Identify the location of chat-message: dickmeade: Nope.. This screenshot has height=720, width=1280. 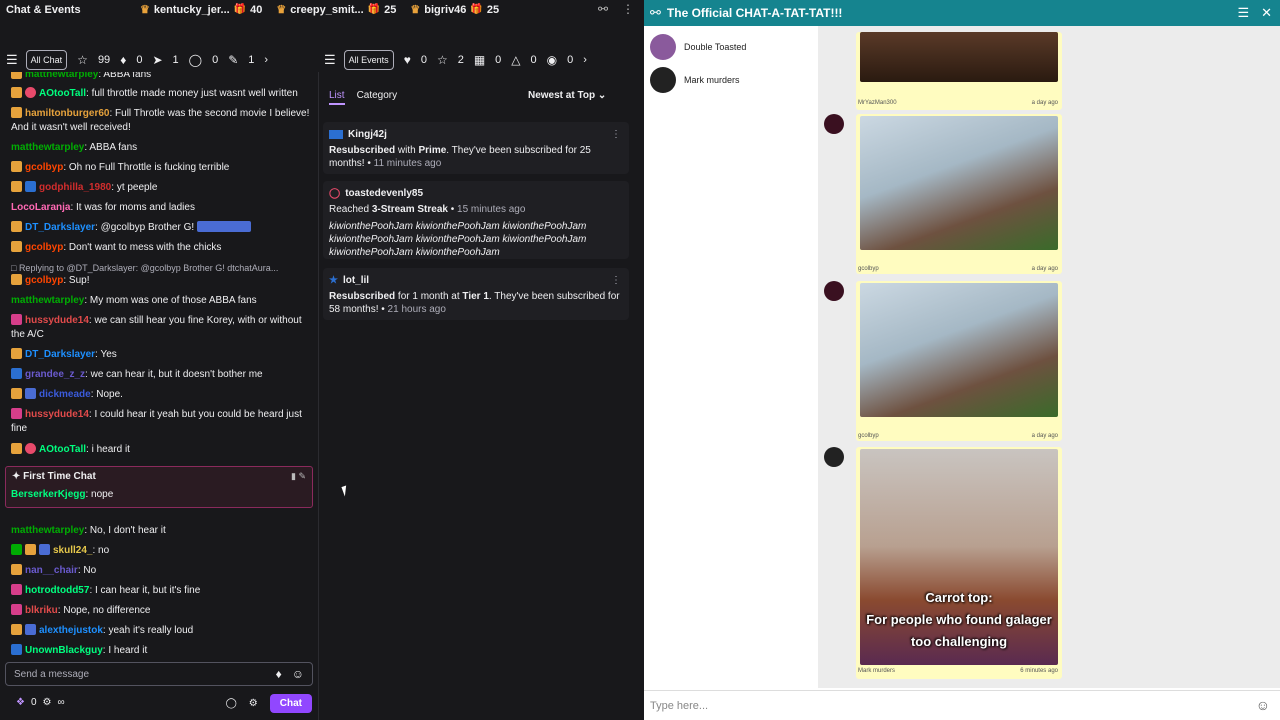
(161, 395).